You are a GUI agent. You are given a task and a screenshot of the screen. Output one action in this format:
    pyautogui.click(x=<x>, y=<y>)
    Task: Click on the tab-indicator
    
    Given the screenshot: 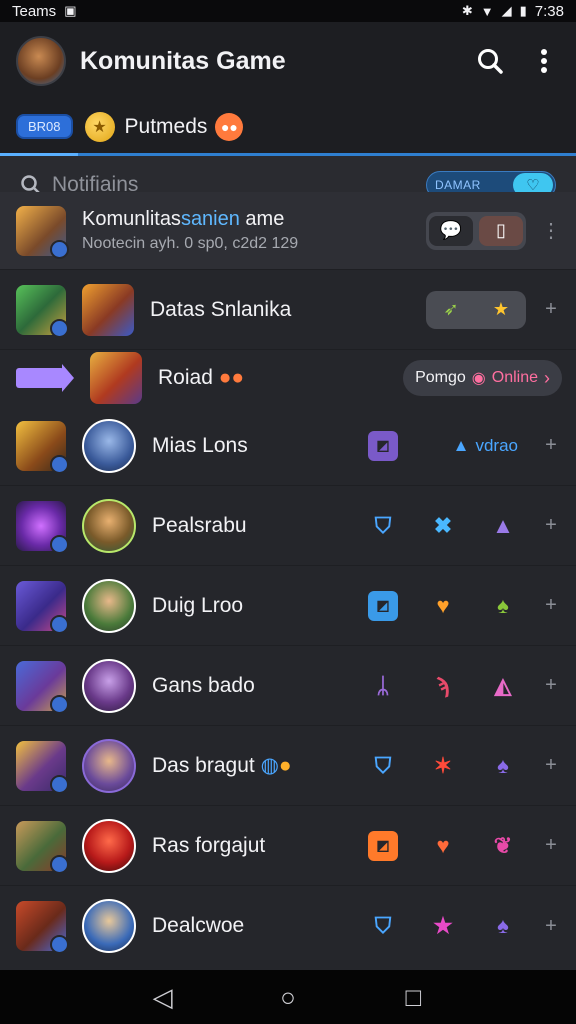 What is the action you would take?
    pyautogui.click(x=39, y=154)
    